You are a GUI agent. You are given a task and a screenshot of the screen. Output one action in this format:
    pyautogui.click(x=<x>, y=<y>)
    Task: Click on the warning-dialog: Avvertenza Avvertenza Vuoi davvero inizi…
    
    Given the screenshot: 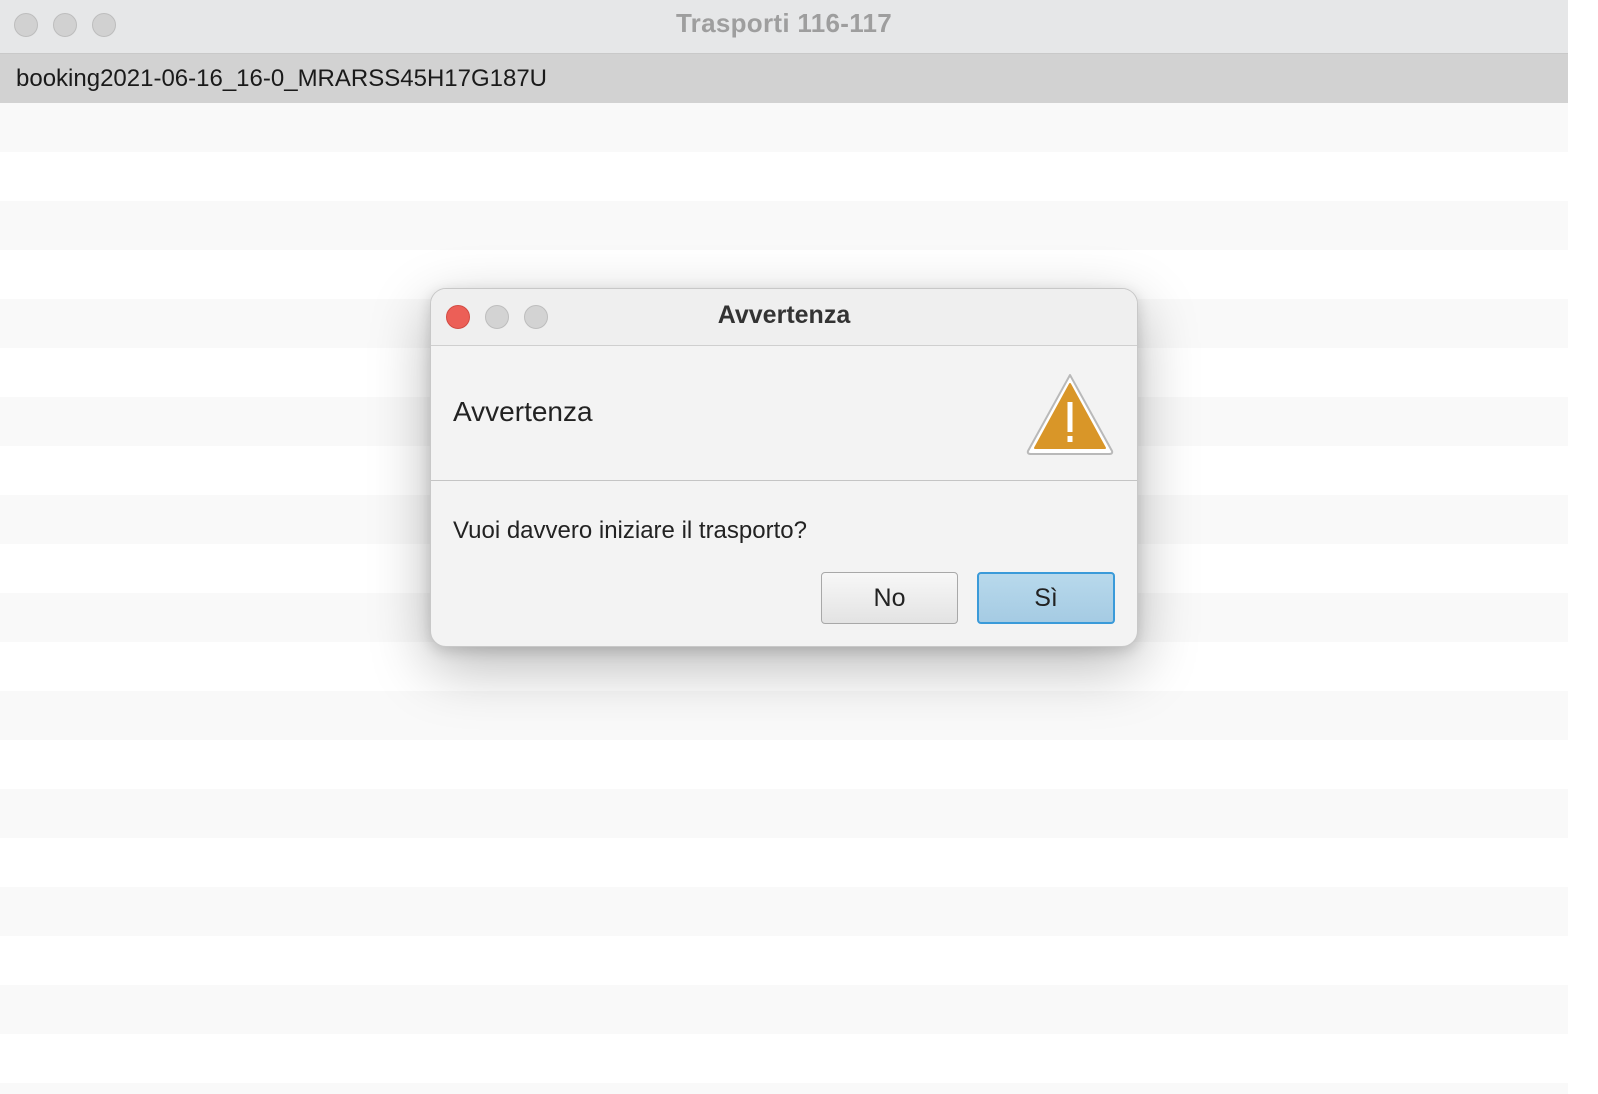 What is the action you would take?
    pyautogui.click(x=784, y=467)
    